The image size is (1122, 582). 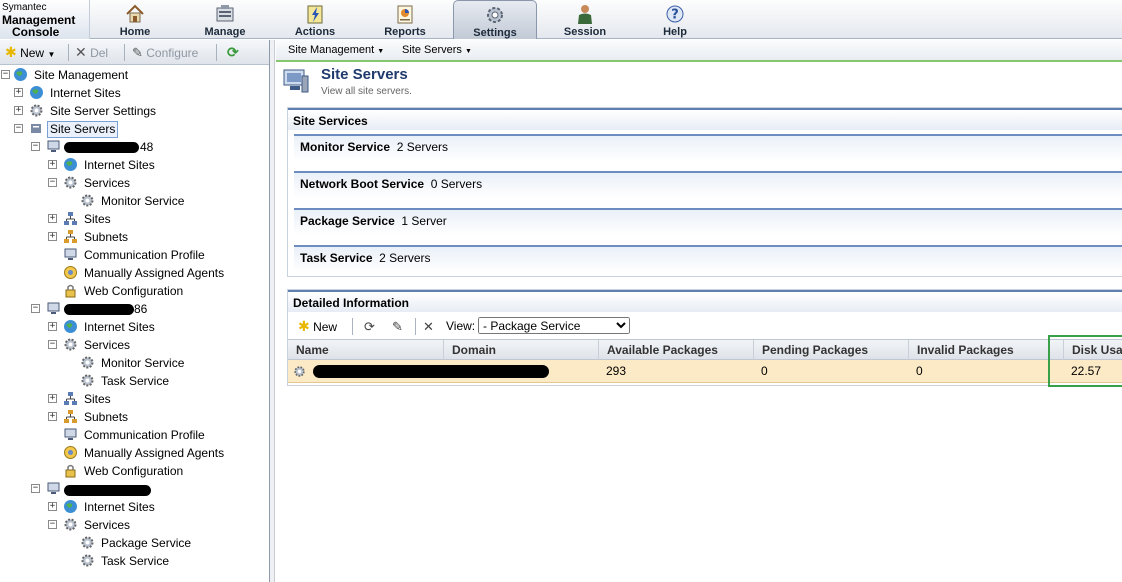 I want to click on tree-label: 86, so click(x=141, y=309).